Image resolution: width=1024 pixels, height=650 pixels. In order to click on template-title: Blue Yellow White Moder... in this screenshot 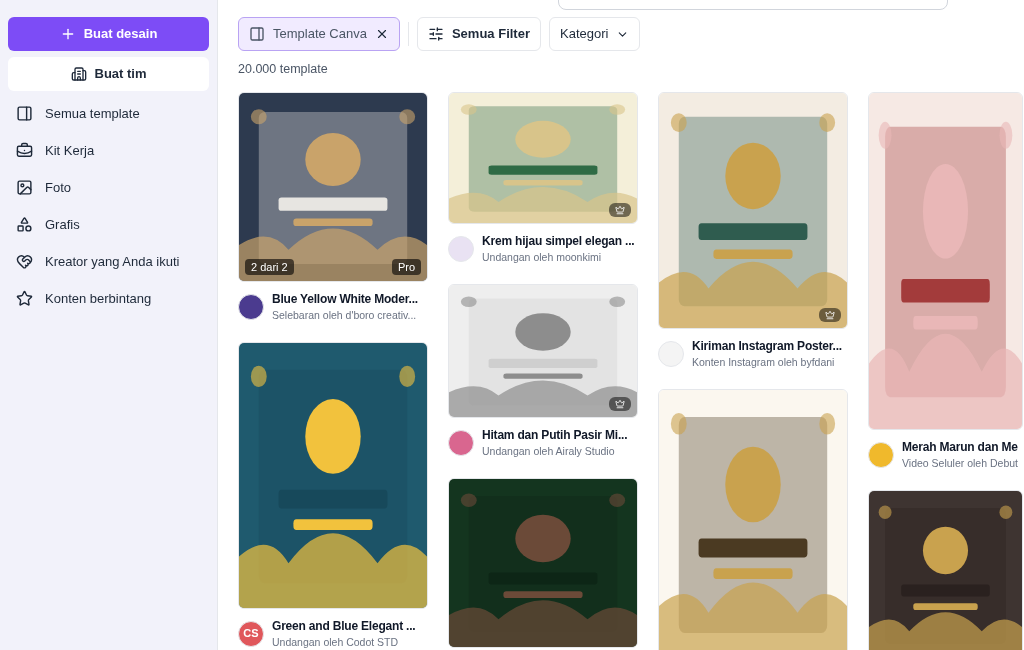, I will do `click(345, 299)`.